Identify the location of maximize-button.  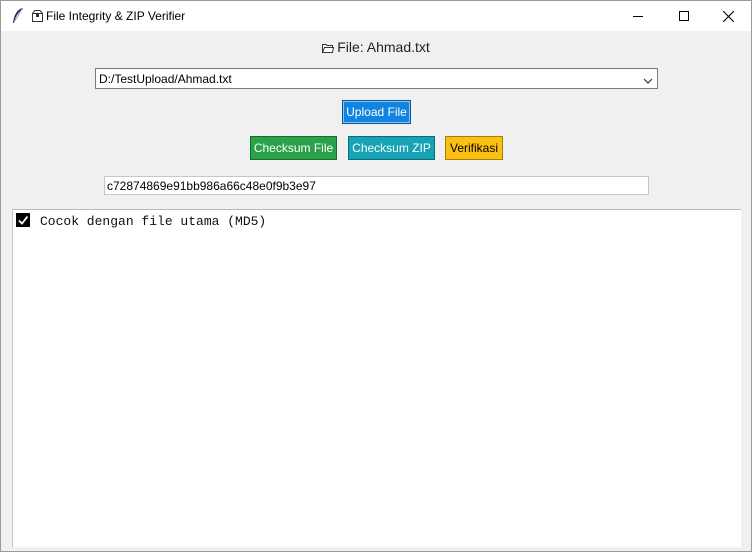
(684, 16).